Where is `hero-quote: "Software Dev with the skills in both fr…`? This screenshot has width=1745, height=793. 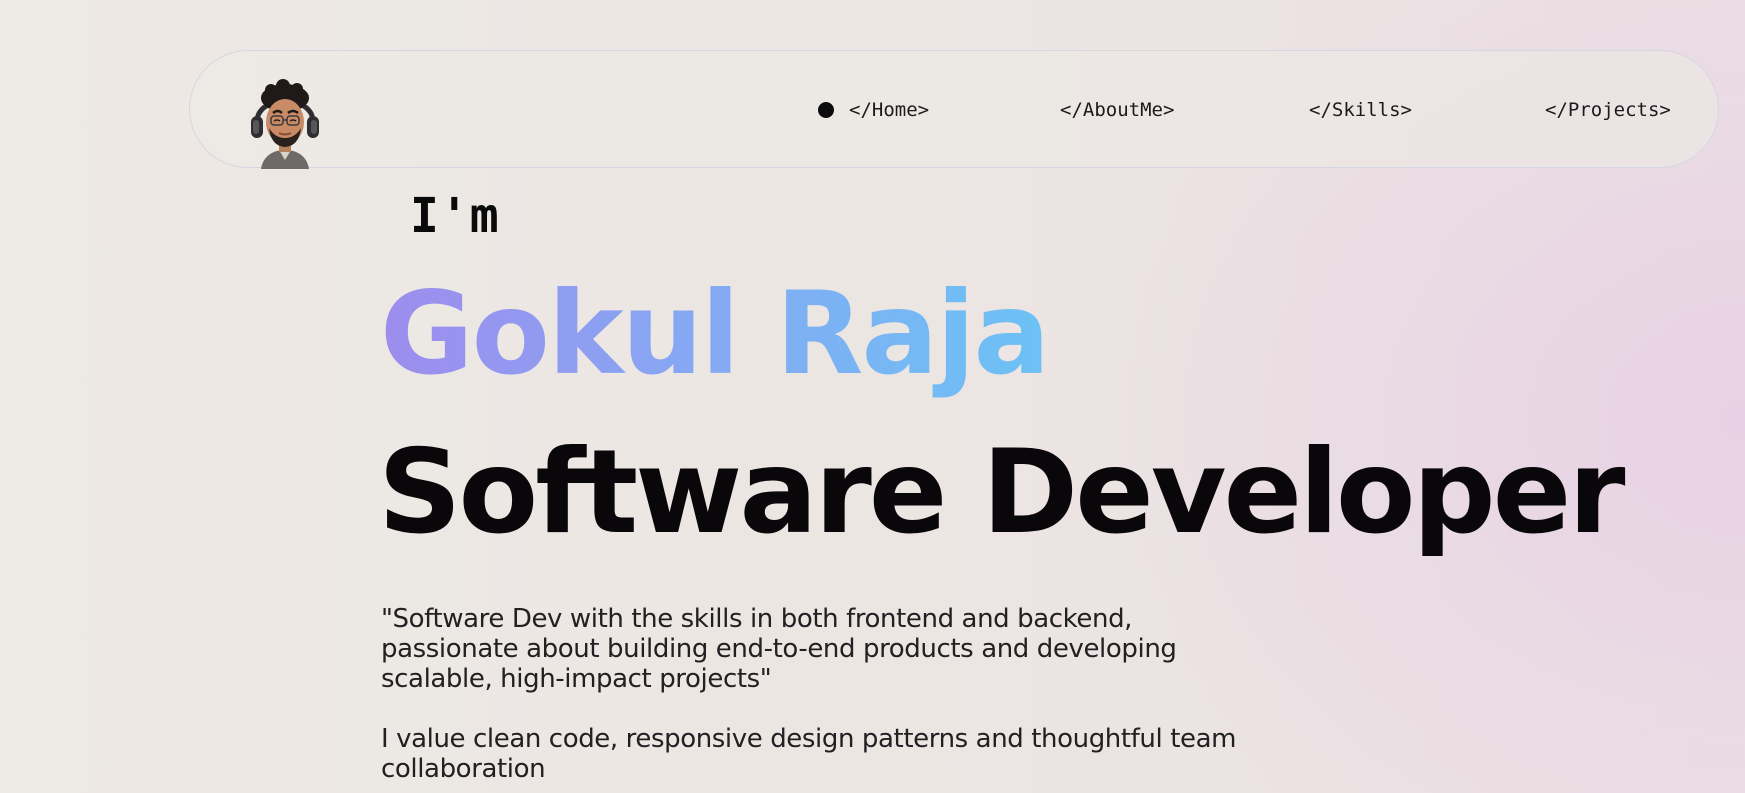
hero-quote: "Software Dev with the skills in both fr… is located at coordinates (779, 649).